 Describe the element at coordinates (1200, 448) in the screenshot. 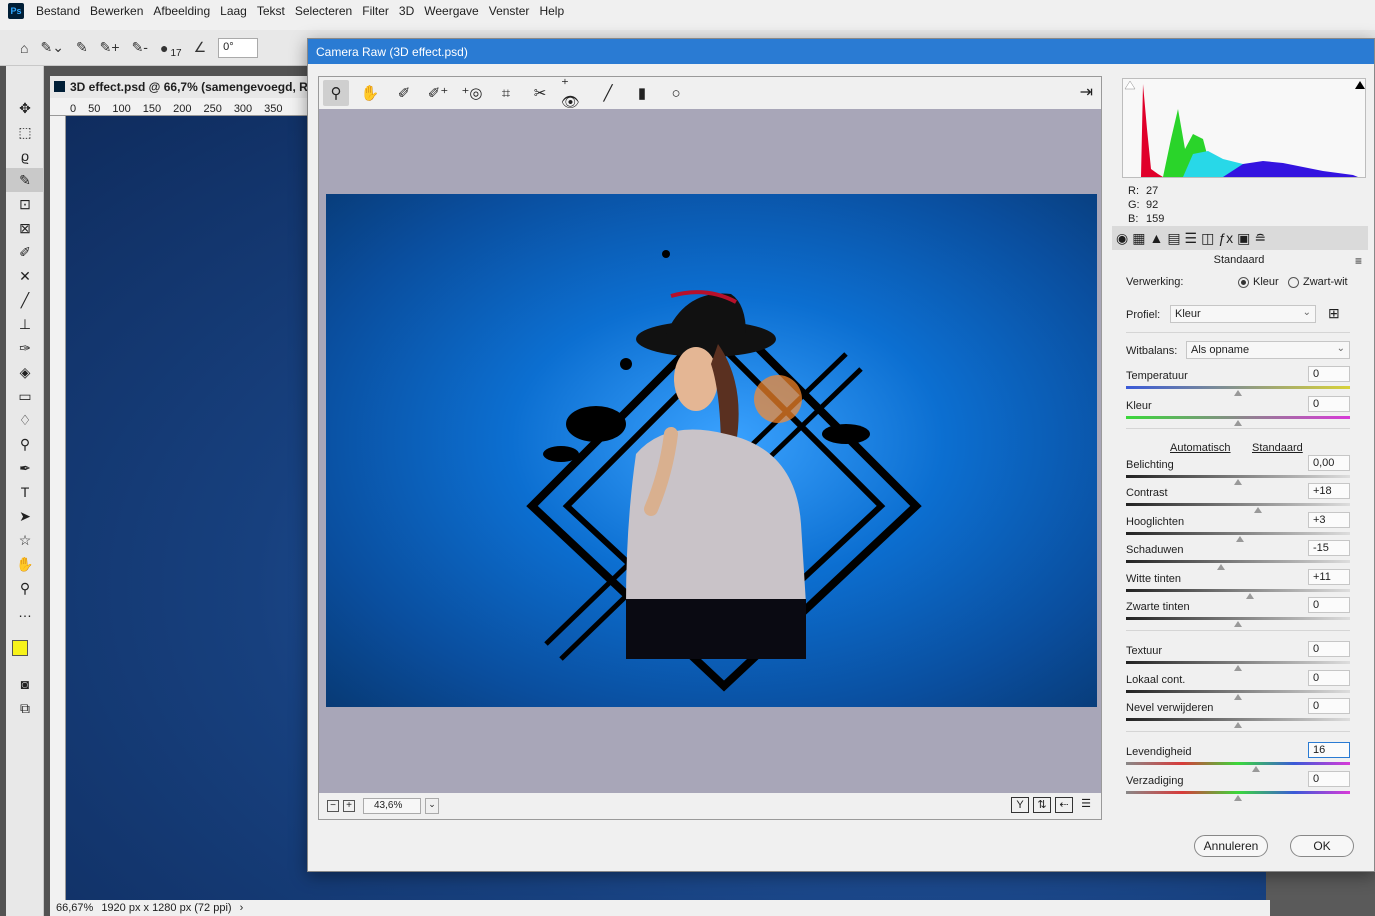

I see `auto-link: Automatisch` at that location.